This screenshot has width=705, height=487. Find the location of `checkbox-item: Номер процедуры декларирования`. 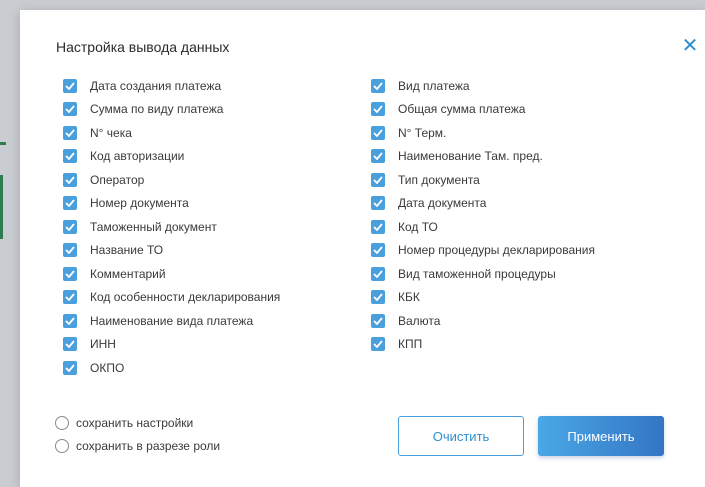

checkbox-item: Номер процедуры декларирования is located at coordinates (483, 251).